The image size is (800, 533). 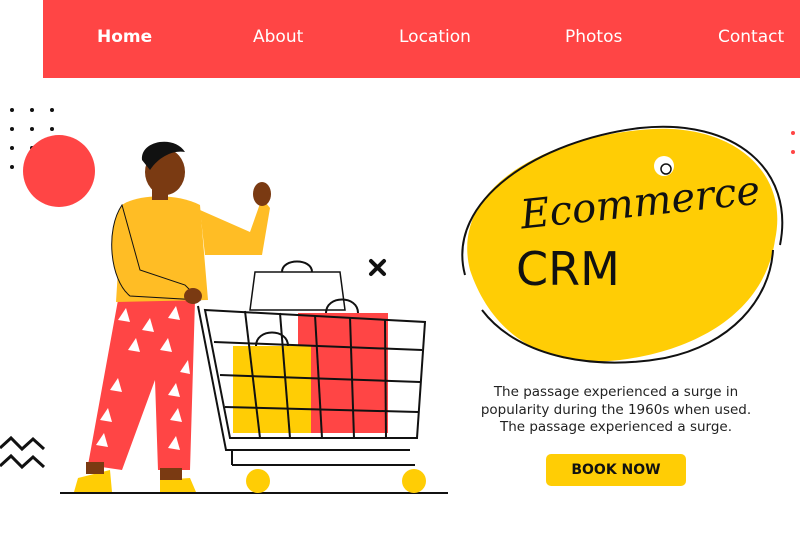 What do you see at coordinates (23, 452) in the screenshot?
I see `zigzag-icon` at bounding box center [23, 452].